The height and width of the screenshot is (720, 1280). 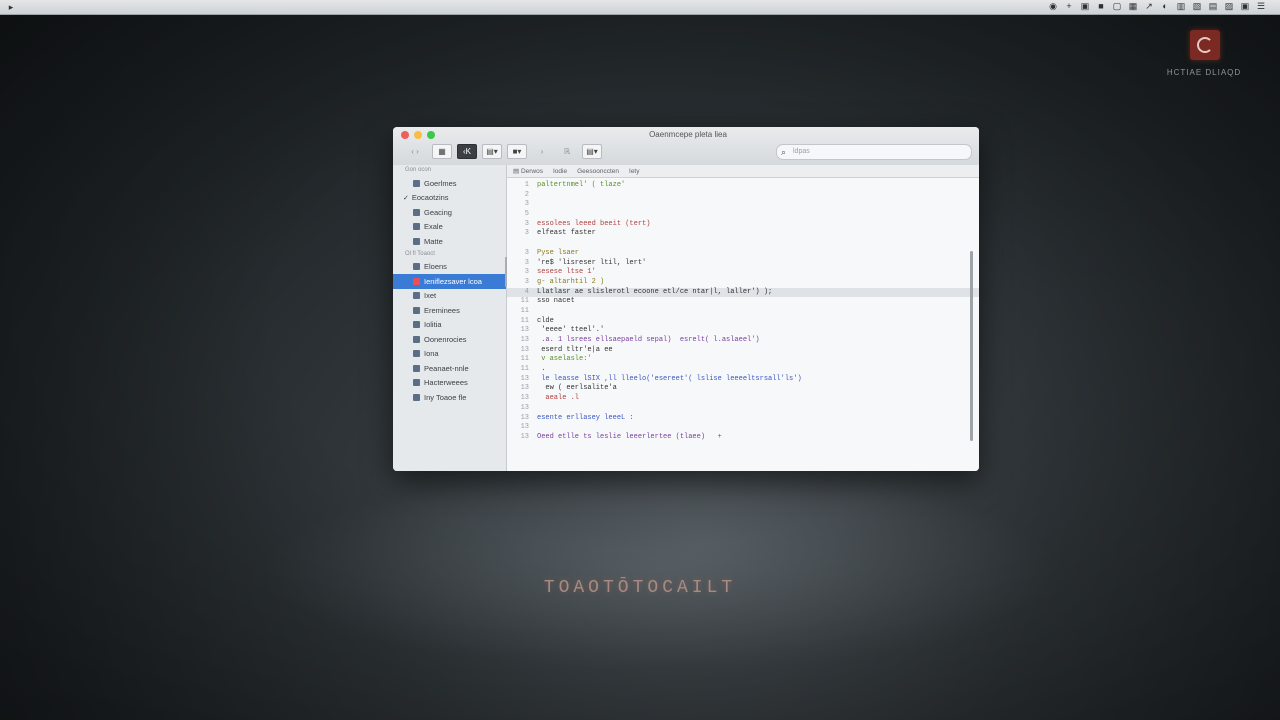 I want to click on search-field: ⌕ ldpas, so click(x=874, y=152).